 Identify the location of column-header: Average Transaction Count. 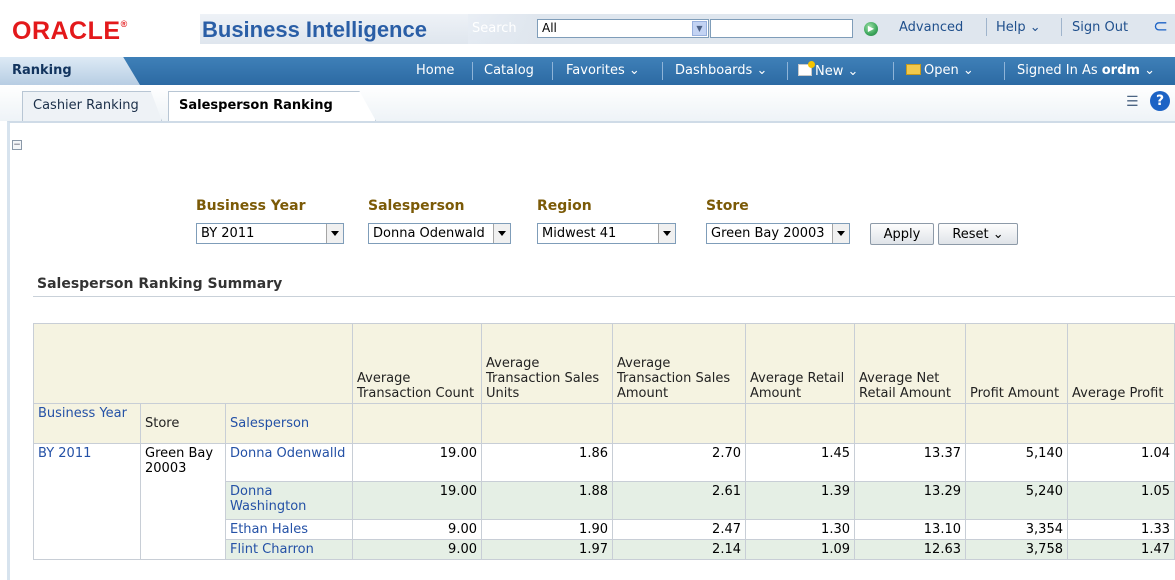
(417, 363).